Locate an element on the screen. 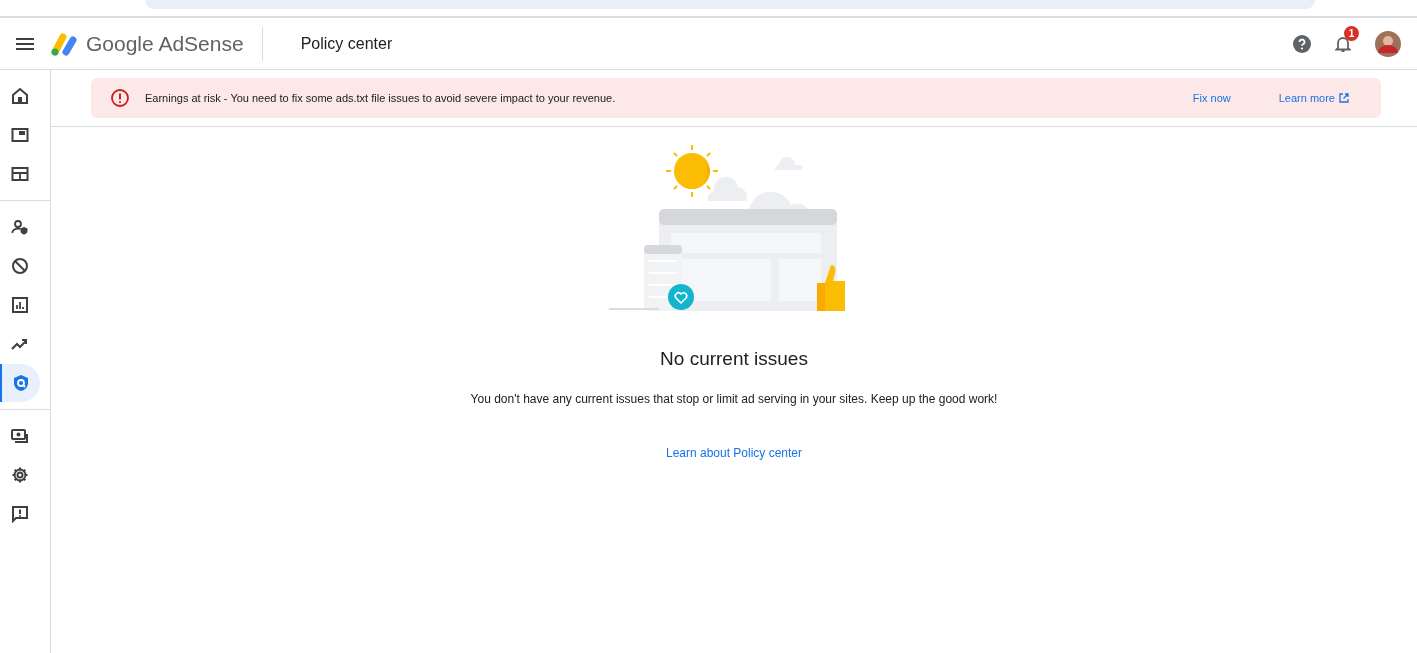  block-icon is located at coordinates (20, 266).